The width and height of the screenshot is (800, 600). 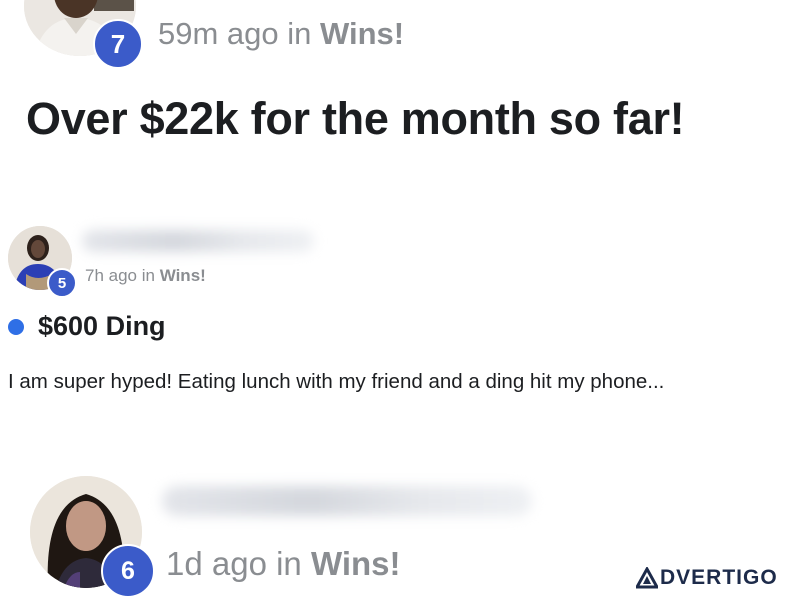 I want to click on level-badge: 5, so click(x=62, y=283).